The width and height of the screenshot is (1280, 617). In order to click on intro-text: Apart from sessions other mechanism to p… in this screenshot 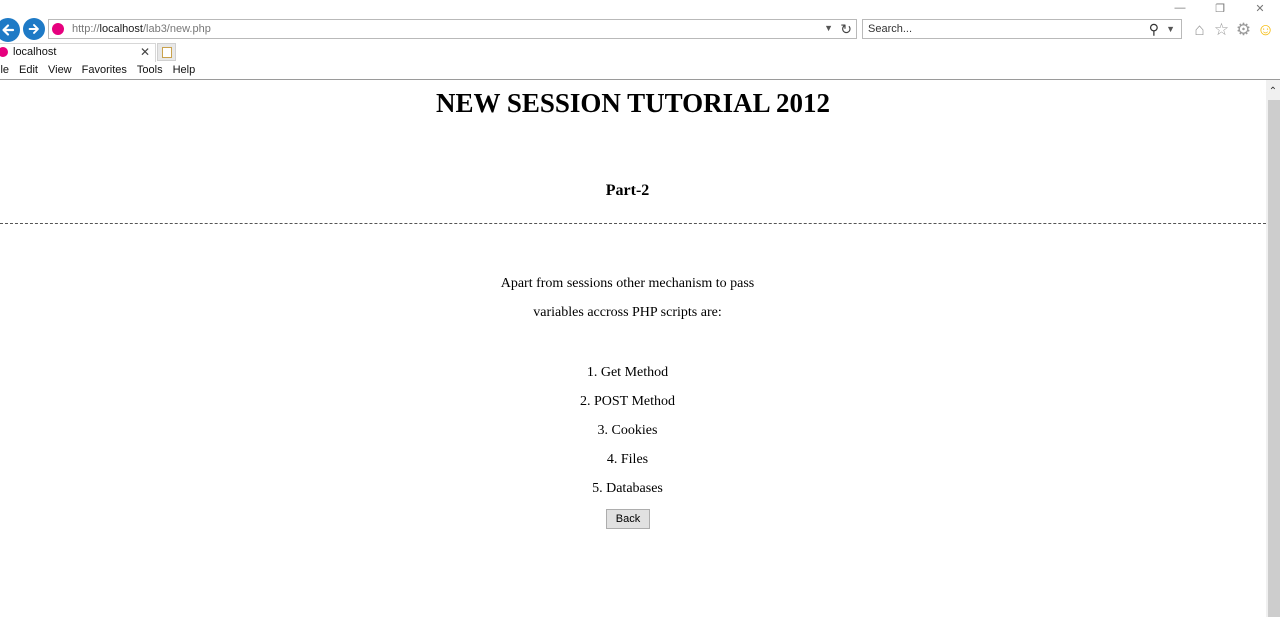, I will do `click(627, 302)`.